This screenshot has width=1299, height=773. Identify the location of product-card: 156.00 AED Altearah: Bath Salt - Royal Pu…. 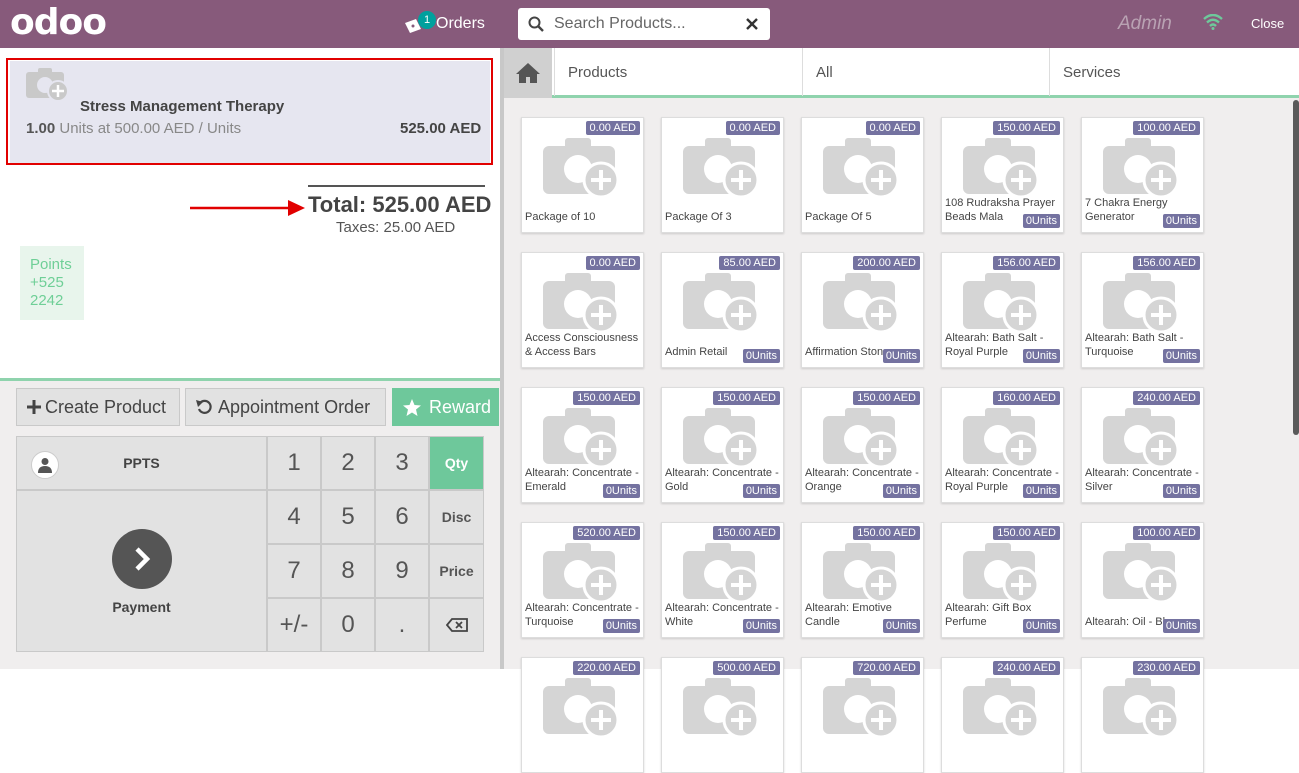
(1002, 310).